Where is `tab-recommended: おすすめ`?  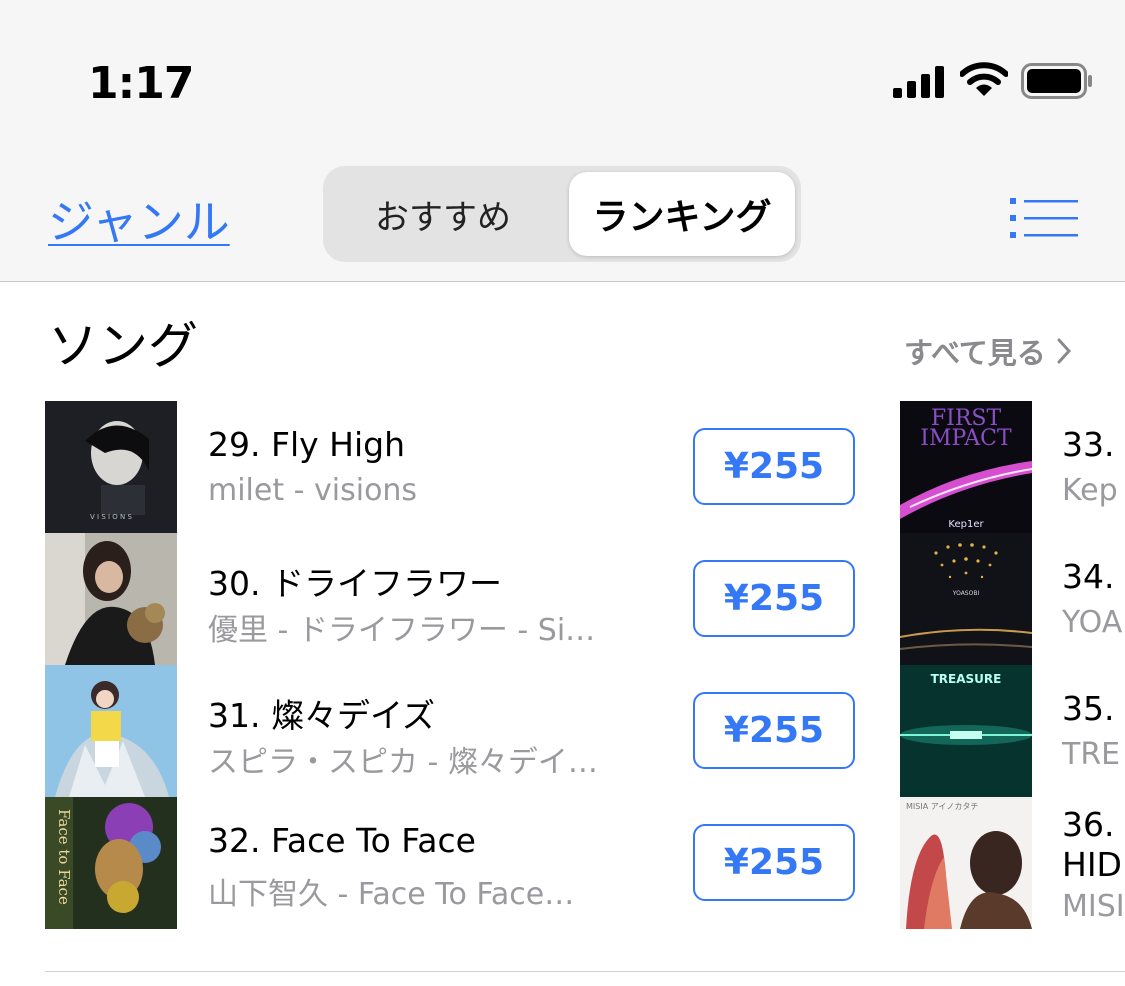
tab-recommended: おすすめ is located at coordinates (443, 214).